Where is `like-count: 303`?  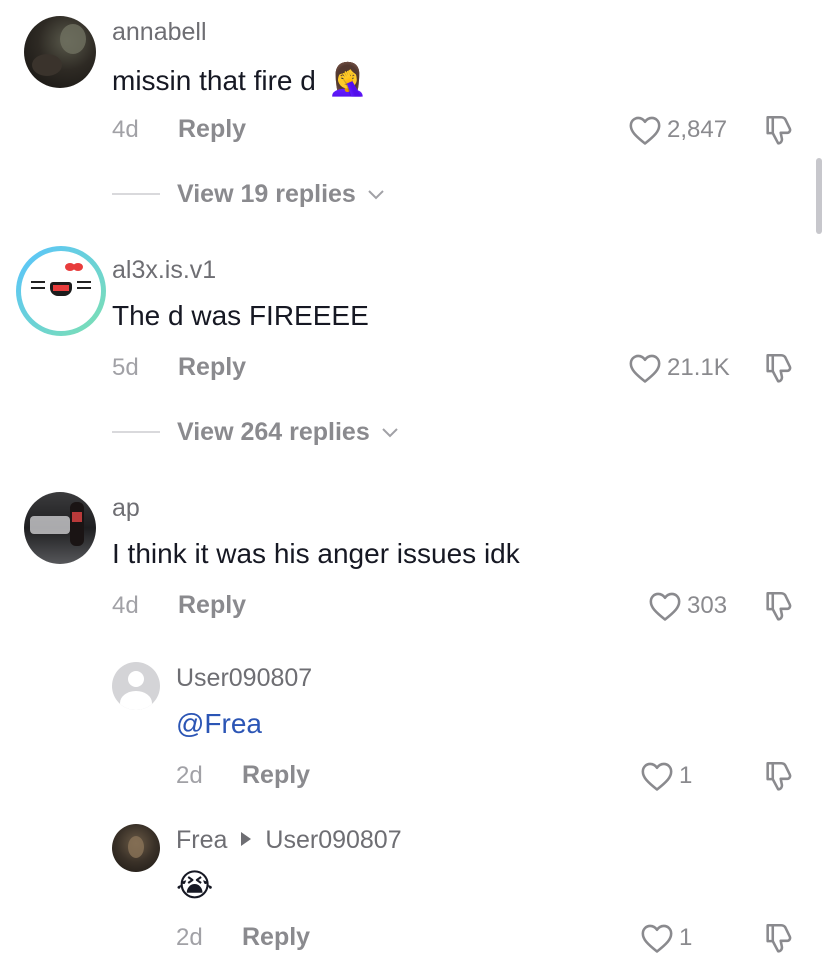 like-count: 303 is located at coordinates (707, 605).